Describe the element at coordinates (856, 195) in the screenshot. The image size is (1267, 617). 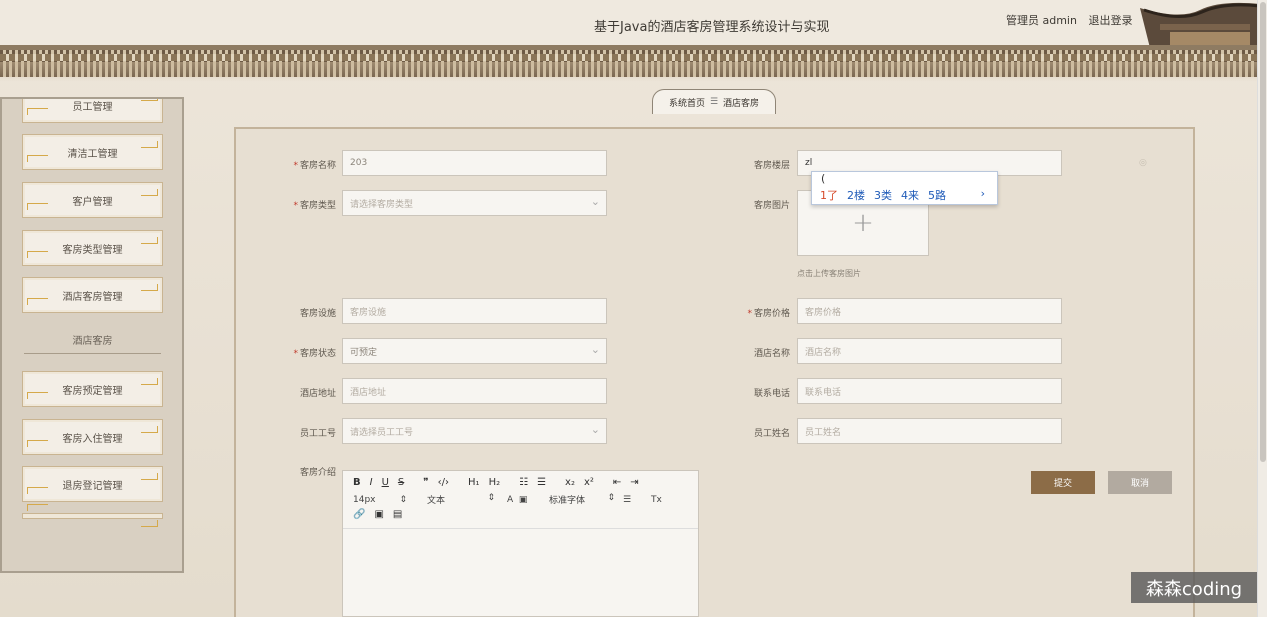
I see `ime-candidate: 2楼` at that location.